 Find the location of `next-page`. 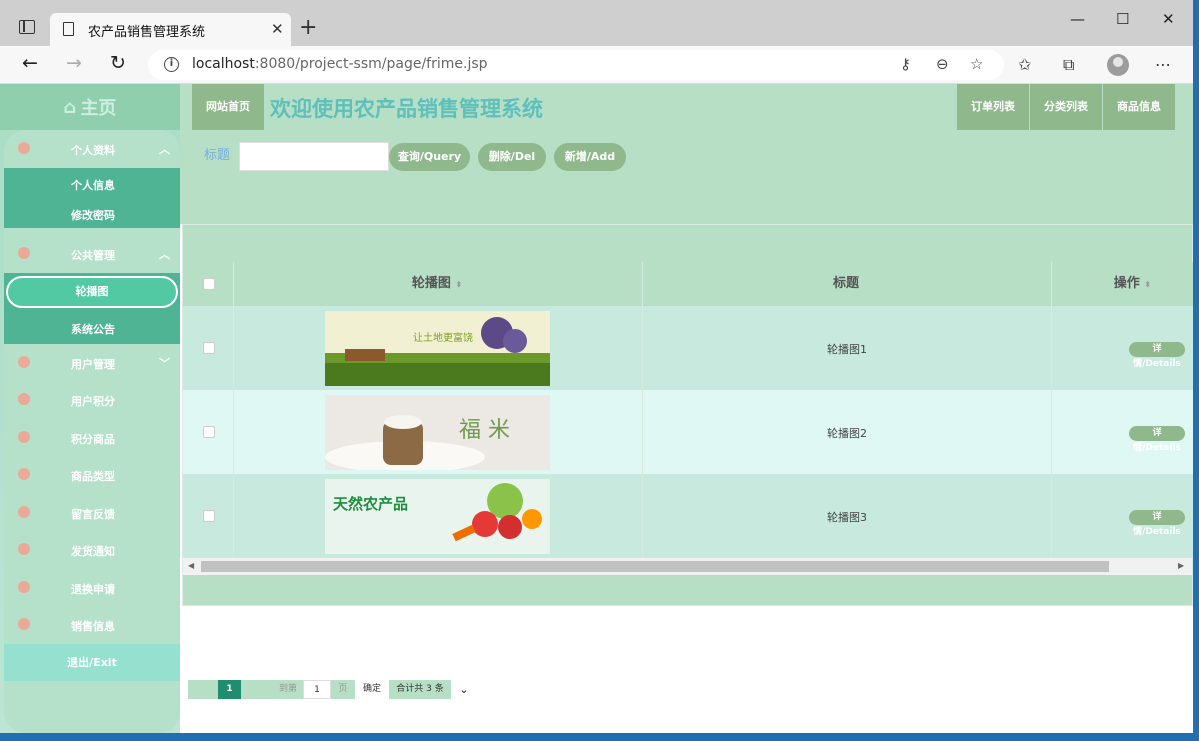

next-page is located at coordinates (252, 689).